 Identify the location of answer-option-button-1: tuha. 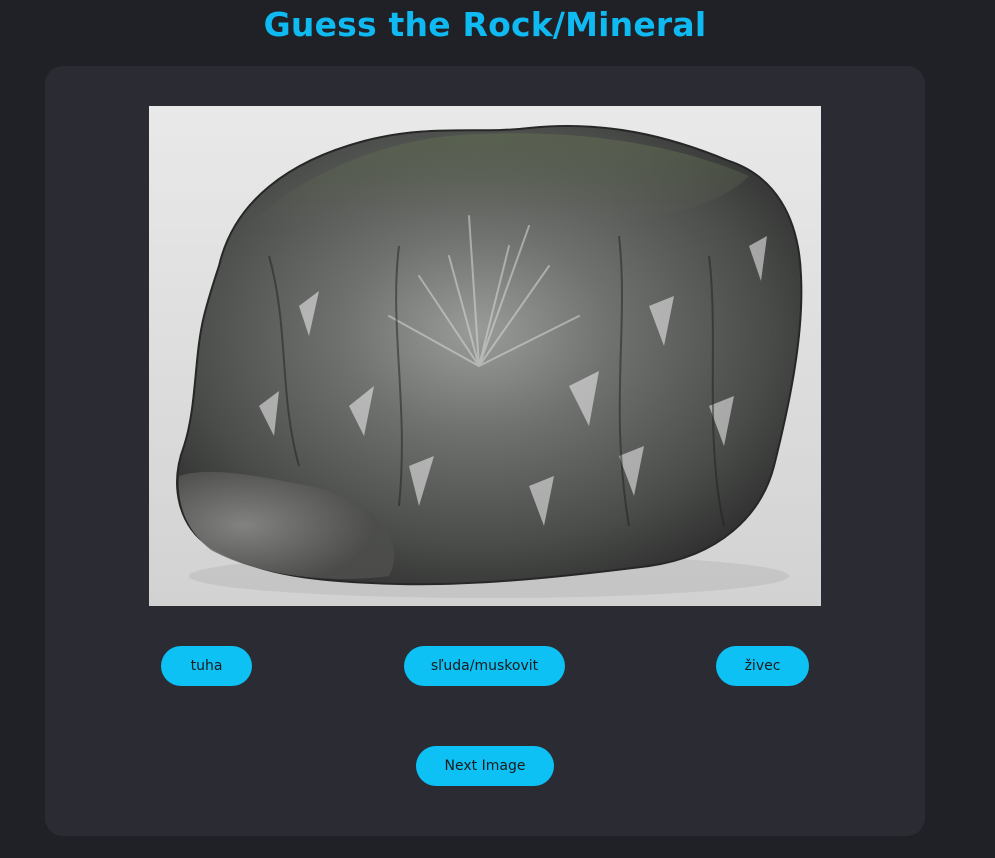
(206, 666).